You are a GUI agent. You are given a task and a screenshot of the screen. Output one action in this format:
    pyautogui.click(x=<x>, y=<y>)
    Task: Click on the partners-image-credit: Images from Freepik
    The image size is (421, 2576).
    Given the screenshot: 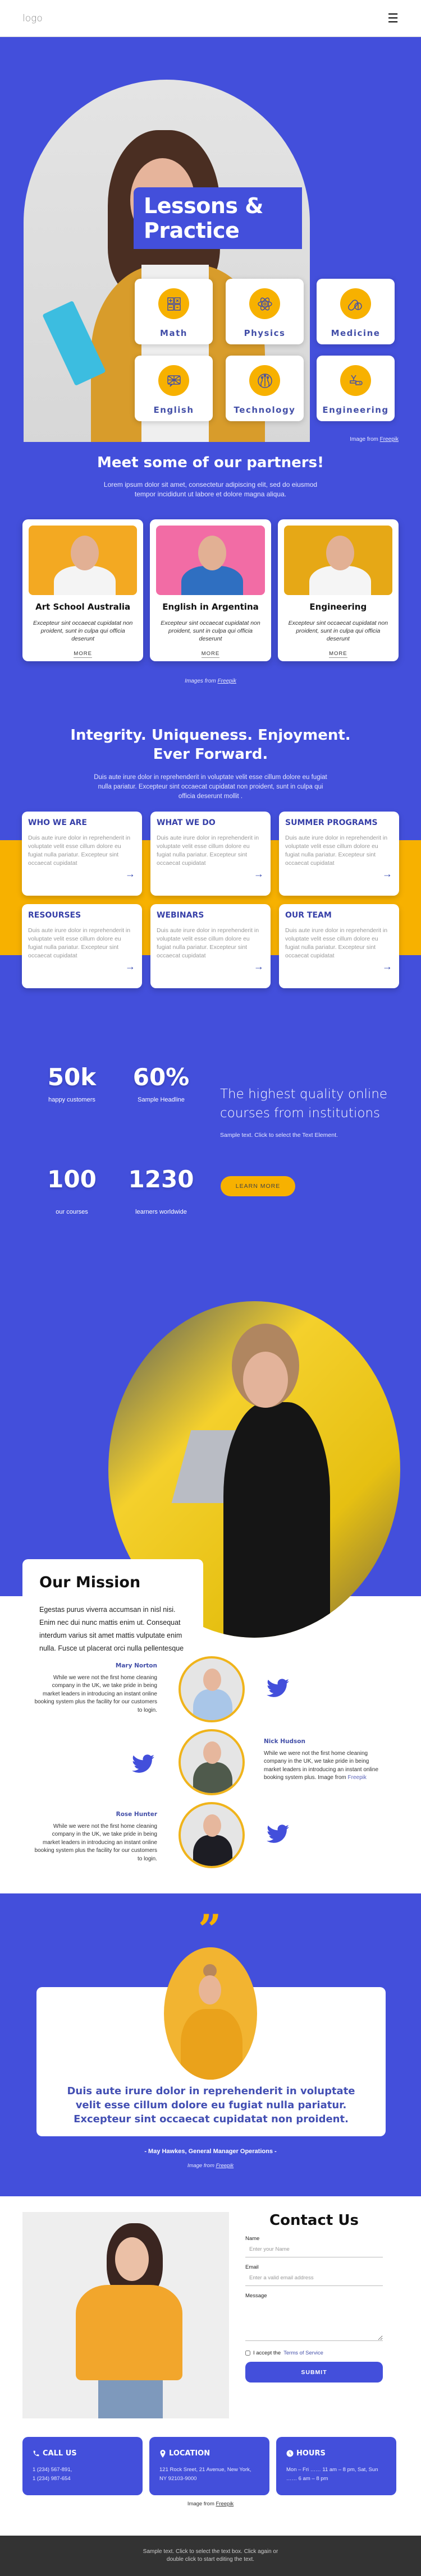 What is the action you would take?
    pyautogui.click(x=210, y=681)
    